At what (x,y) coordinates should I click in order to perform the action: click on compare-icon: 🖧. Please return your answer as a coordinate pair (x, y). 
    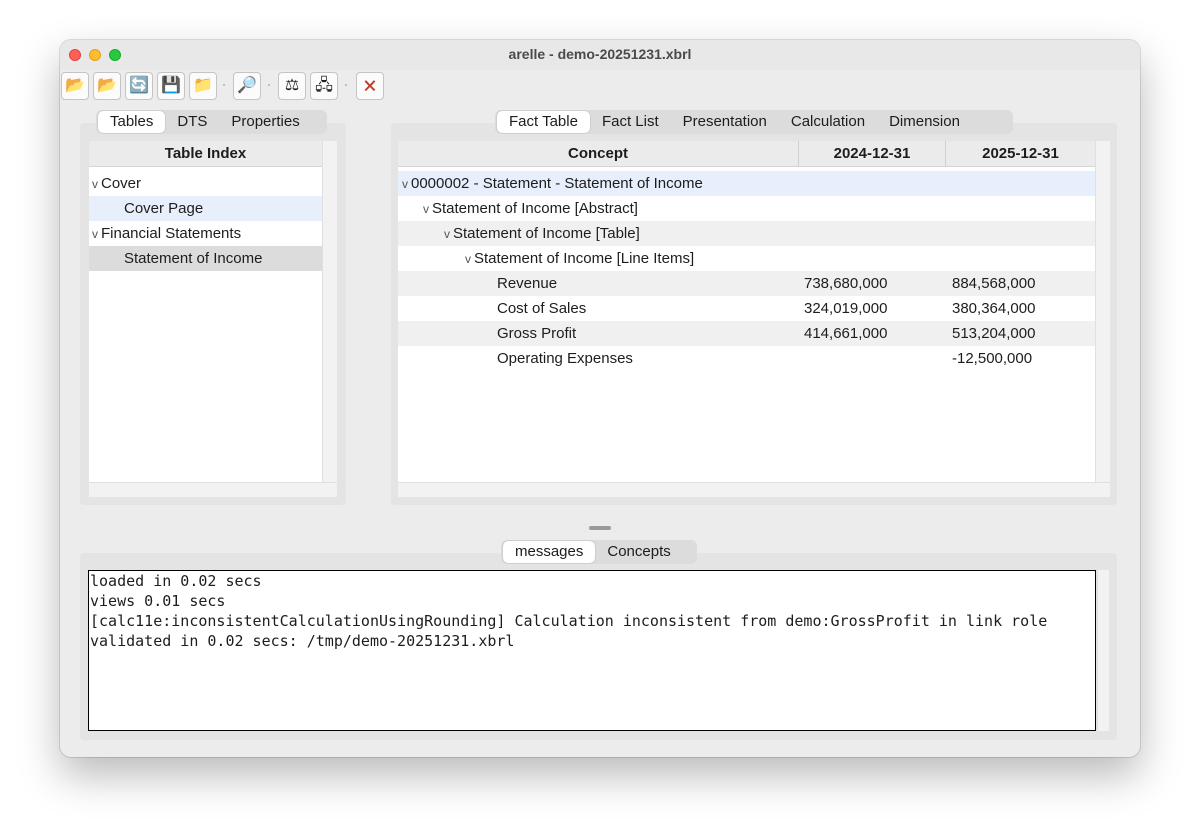
    Looking at the image, I should click on (324, 85).